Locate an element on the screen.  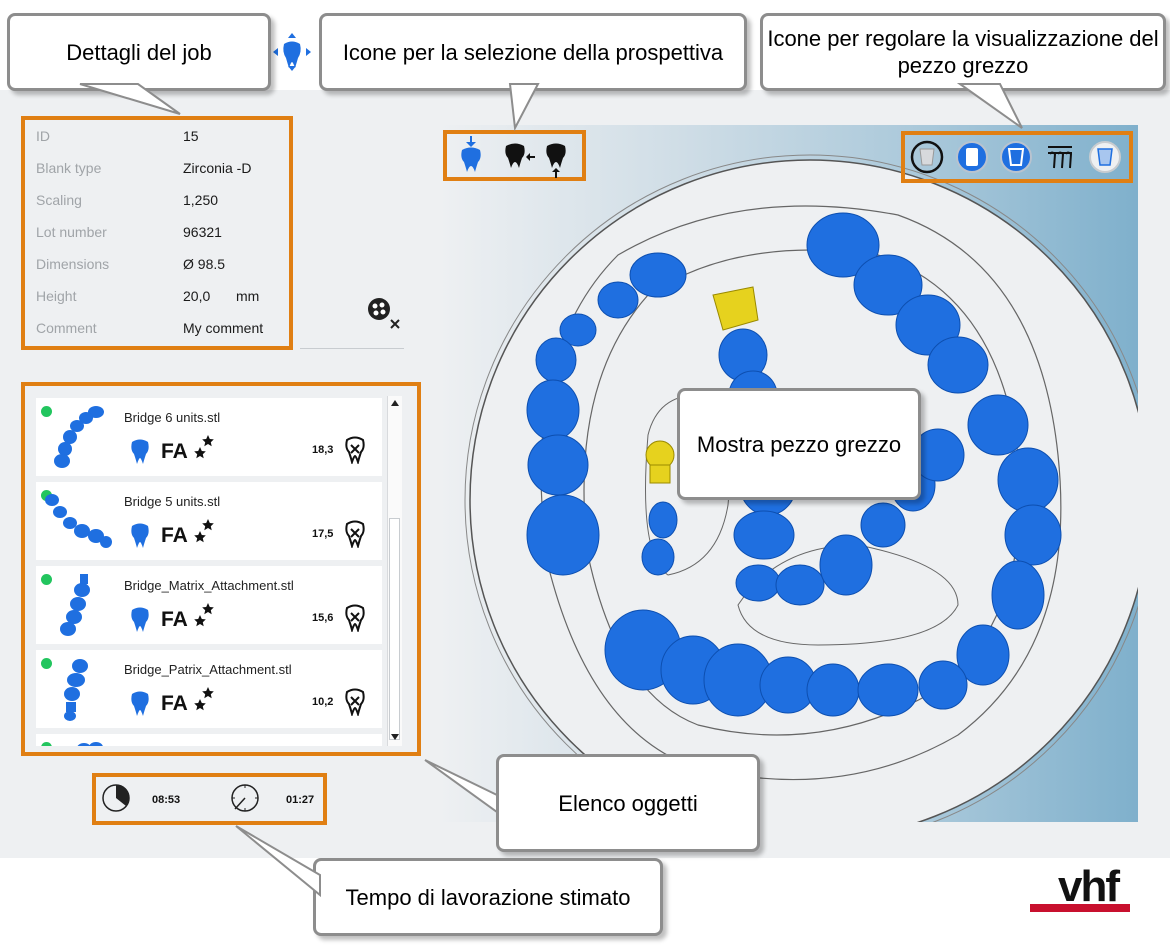
bridge-framework-icon is located at coordinates (1060, 157).